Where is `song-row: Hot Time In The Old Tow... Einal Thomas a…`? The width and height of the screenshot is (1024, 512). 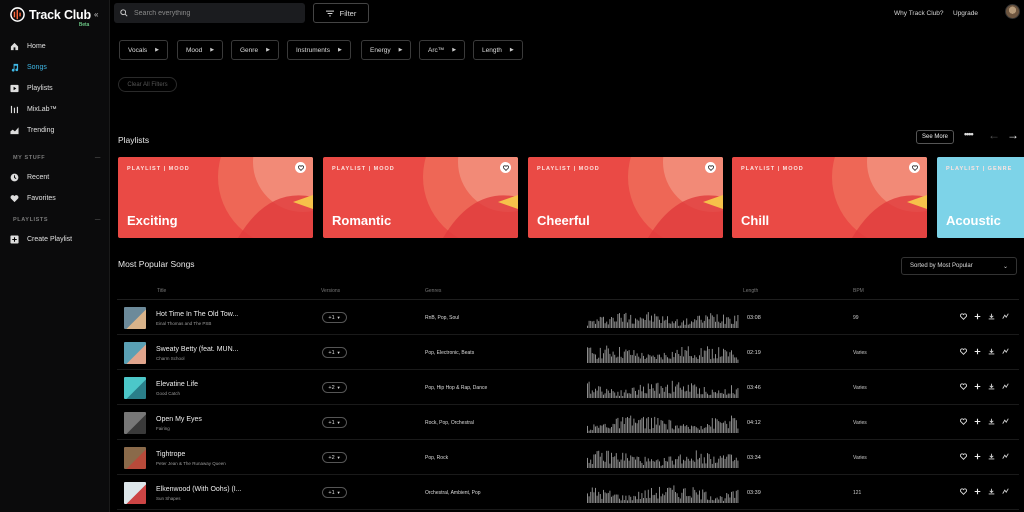
song-row: Hot Time In The Old Tow... Einal Thomas a… is located at coordinates (568, 317).